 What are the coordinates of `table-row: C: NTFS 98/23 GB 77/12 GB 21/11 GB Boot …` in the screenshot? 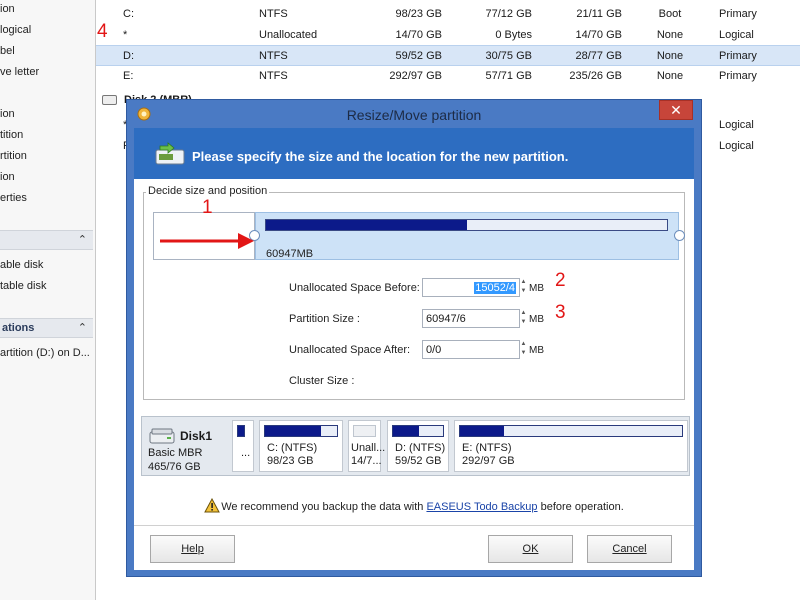 It's located at (448, 14).